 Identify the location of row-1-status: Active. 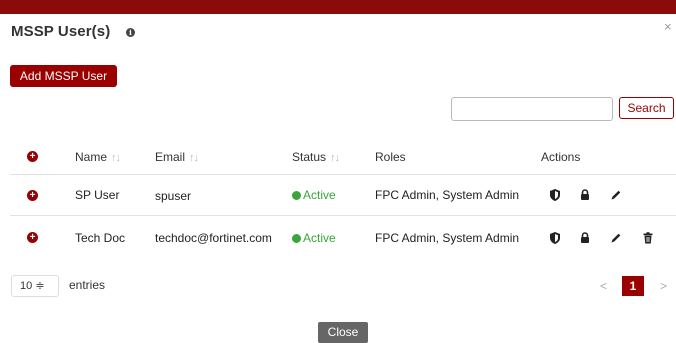
(319, 195).